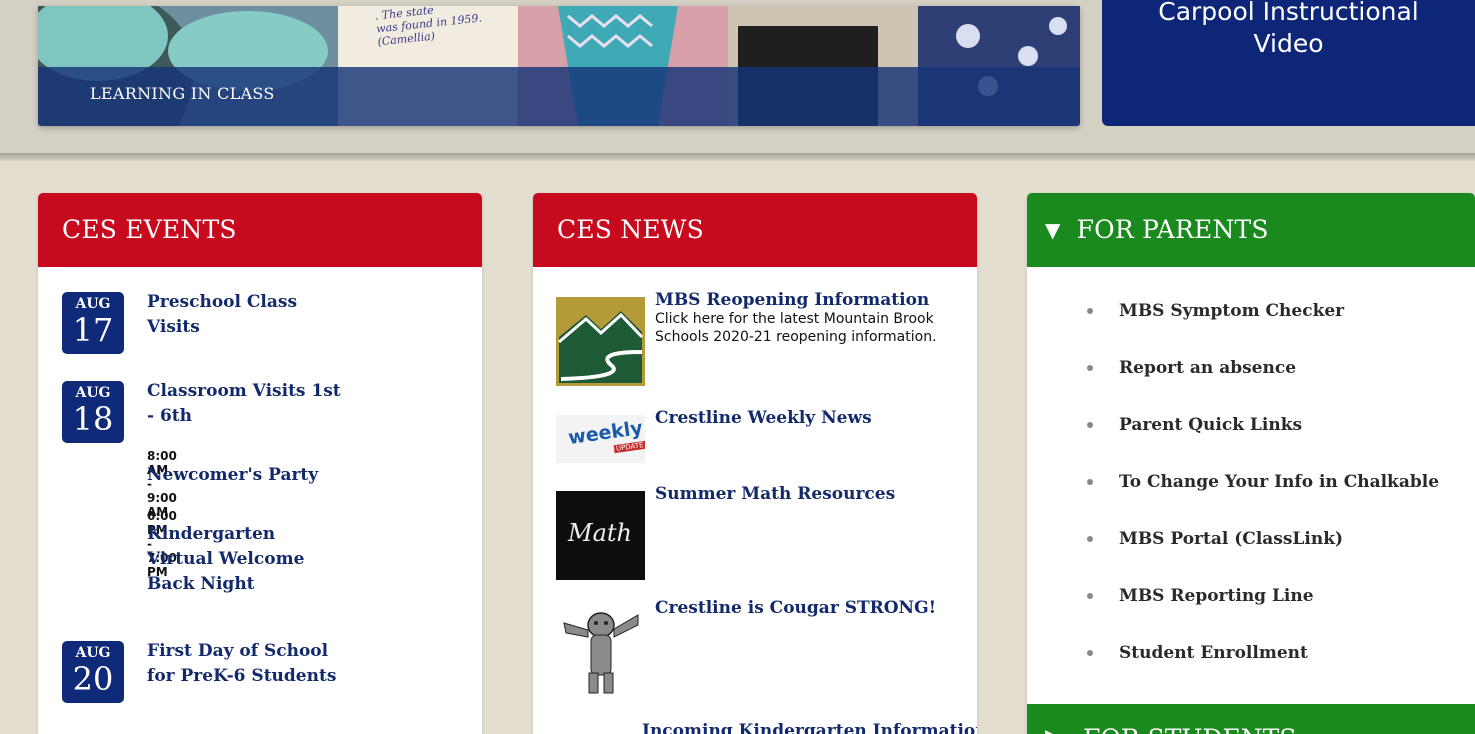 This screenshot has height=734, width=1475. What do you see at coordinates (1053, 230) in the screenshot?
I see `triangle-down-icon: ▼` at bounding box center [1053, 230].